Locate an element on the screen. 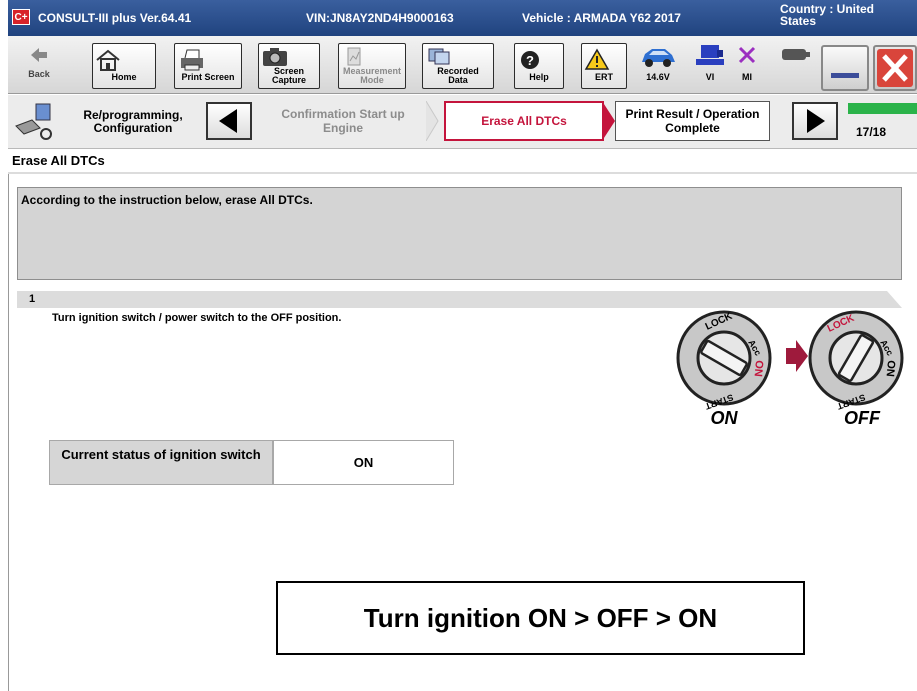 This screenshot has height=691, width=917. home-icon is located at coordinates (108, 60).